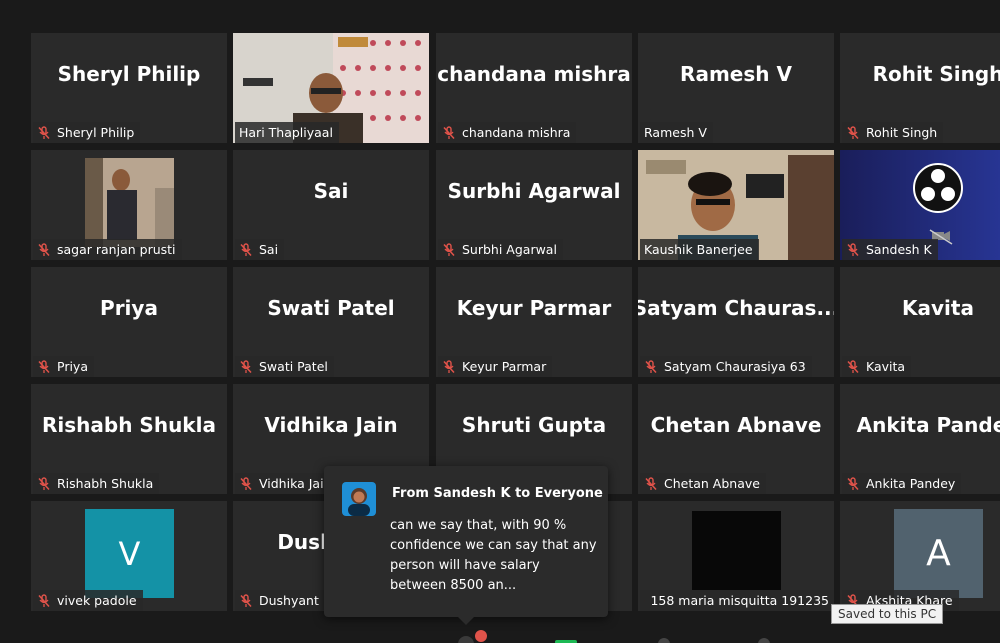  I want to click on participant-name-text: Ankita Pandey, so click(911, 483).